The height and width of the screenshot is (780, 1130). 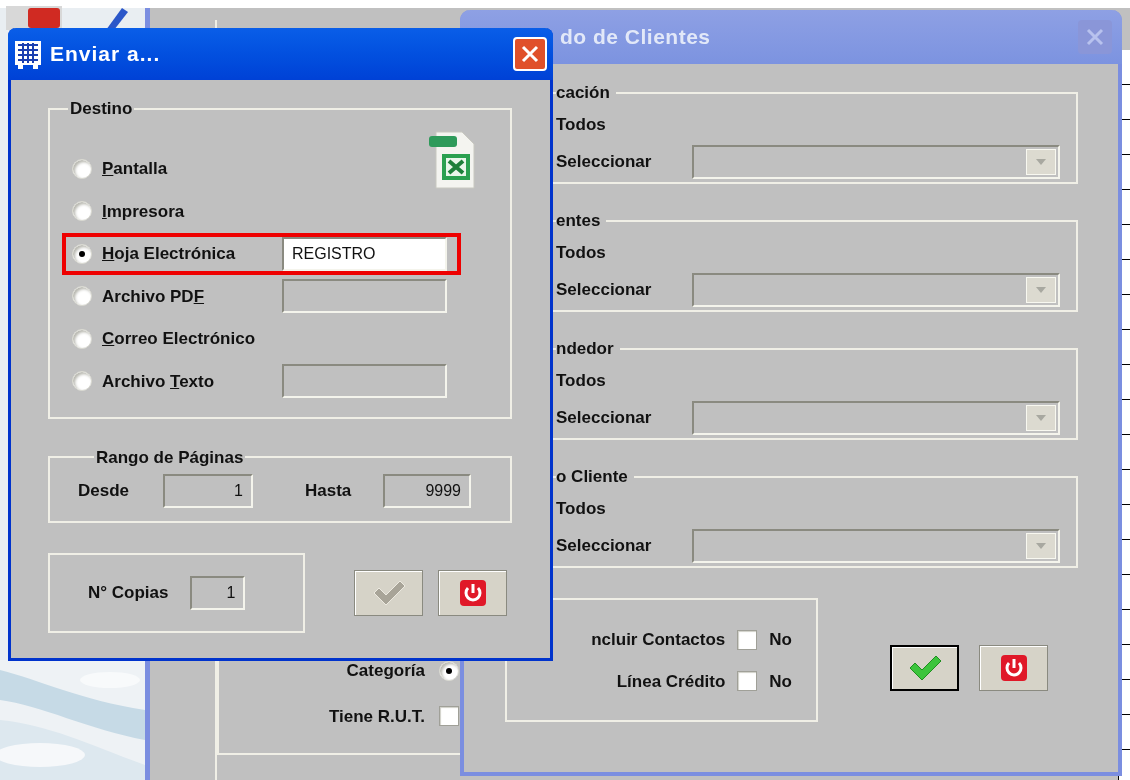 What do you see at coordinates (28, 54) in the screenshot?
I see `cart-icon` at bounding box center [28, 54].